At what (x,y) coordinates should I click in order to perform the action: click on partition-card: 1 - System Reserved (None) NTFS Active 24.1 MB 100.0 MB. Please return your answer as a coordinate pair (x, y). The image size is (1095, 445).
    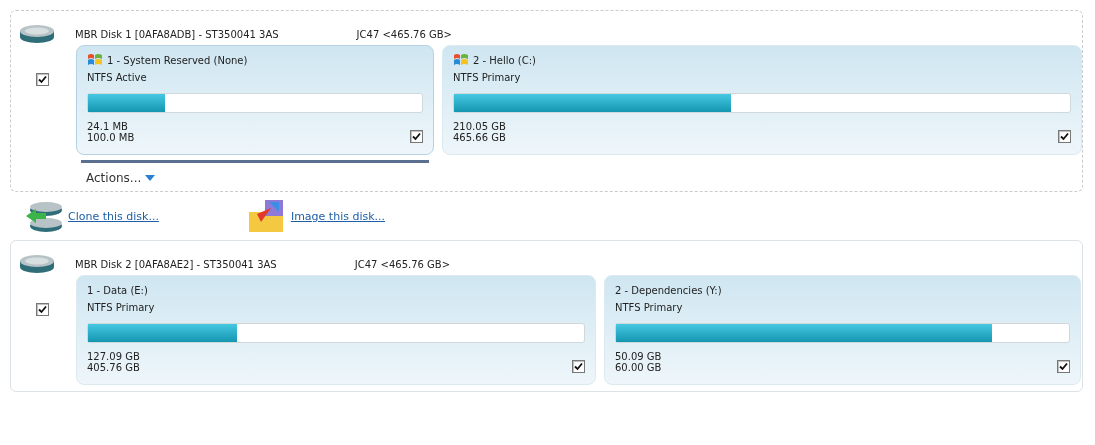
    Looking at the image, I should click on (255, 100).